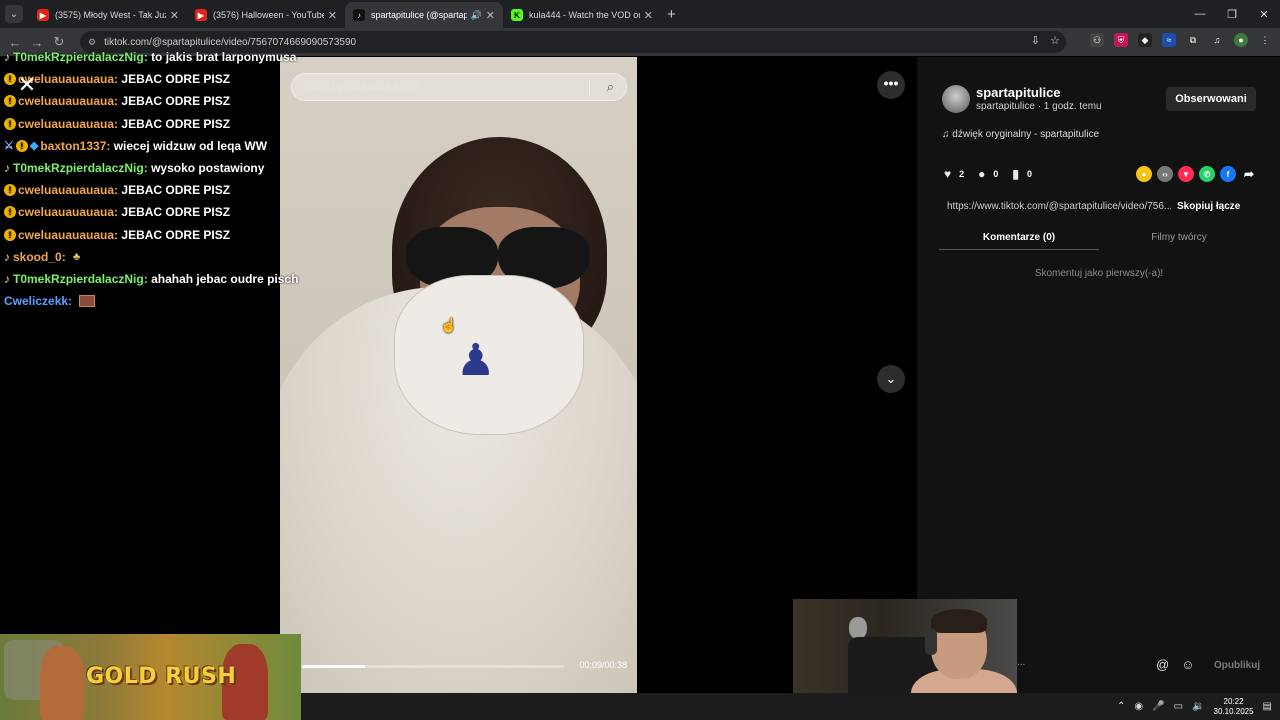 This screenshot has width=1280, height=720. Describe the element at coordinates (1249, 174) in the screenshot. I see `share-arrow-icon: ➦` at that location.